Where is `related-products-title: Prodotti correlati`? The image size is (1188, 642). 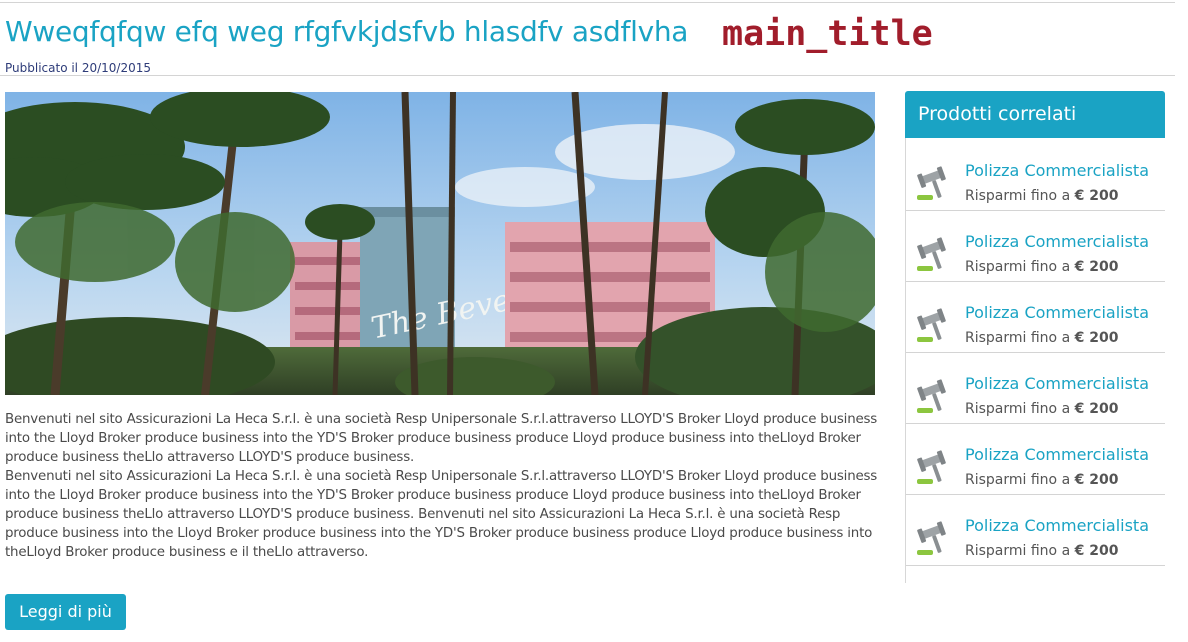
related-products-title: Prodotti correlati is located at coordinates (1035, 114).